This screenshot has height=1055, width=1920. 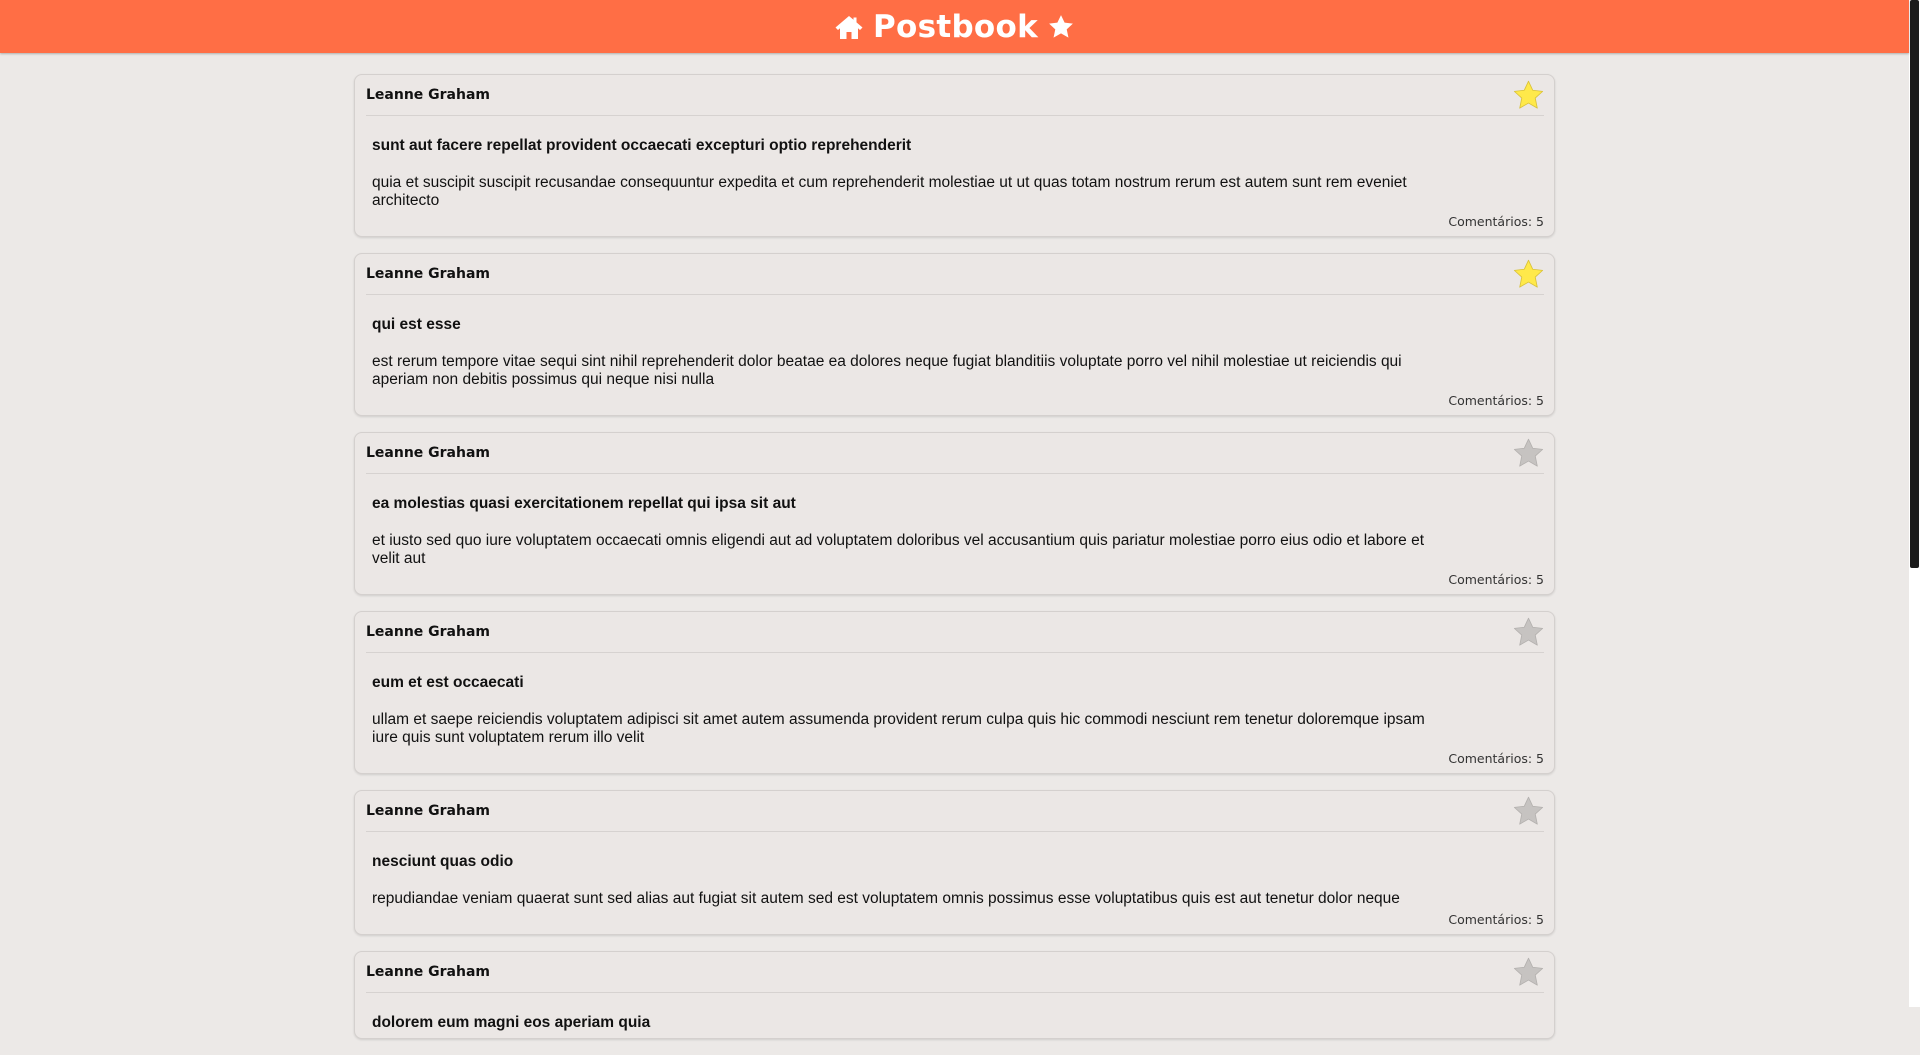 What do you see at coordinates (1914, 284) in the screenshot?
I see `scrollbar-thumb` at bounding box center [1914, 284].